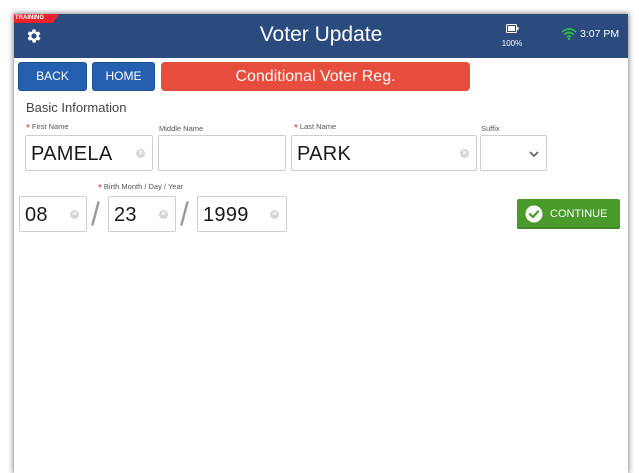  Describe the element at coordinates (123, 76) in the screenshot. I see `home-button: HOME` at that location.